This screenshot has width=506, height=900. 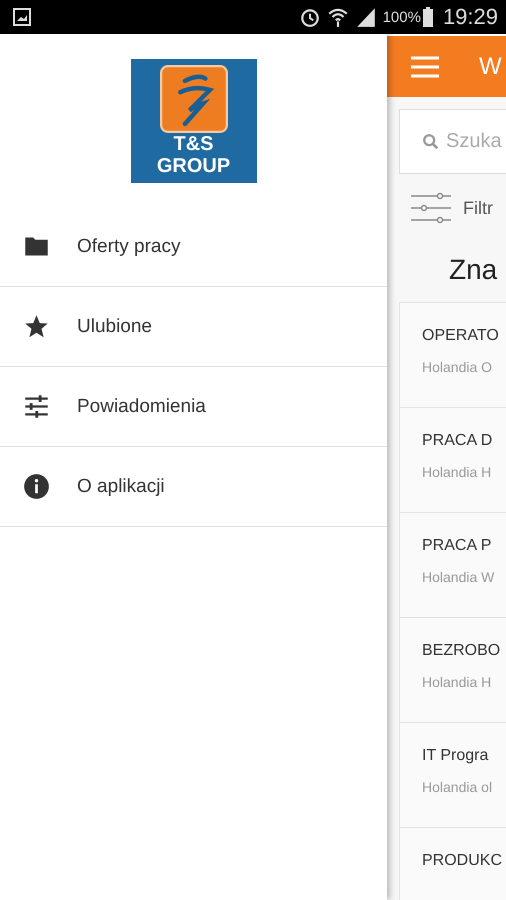 I want to click on job-card: PRACA P Holandia W, so click(x=452, y=565).